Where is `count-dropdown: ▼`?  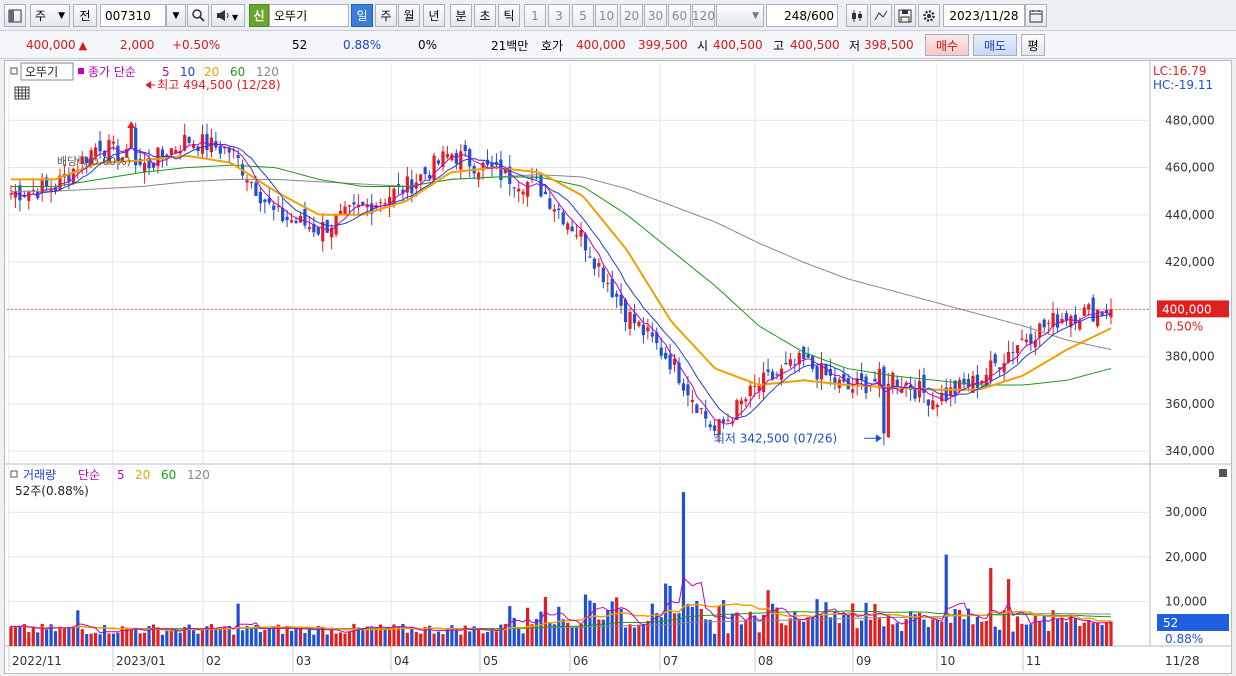 count-dropdown: ▼ is located at coordinates (740, 15).